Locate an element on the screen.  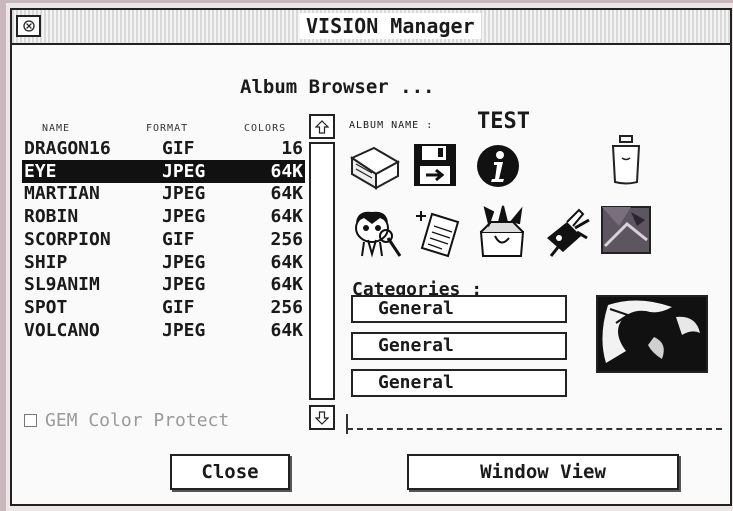
file-row: MARTIAN JPEG 64K is located at coordinates (163, 193).